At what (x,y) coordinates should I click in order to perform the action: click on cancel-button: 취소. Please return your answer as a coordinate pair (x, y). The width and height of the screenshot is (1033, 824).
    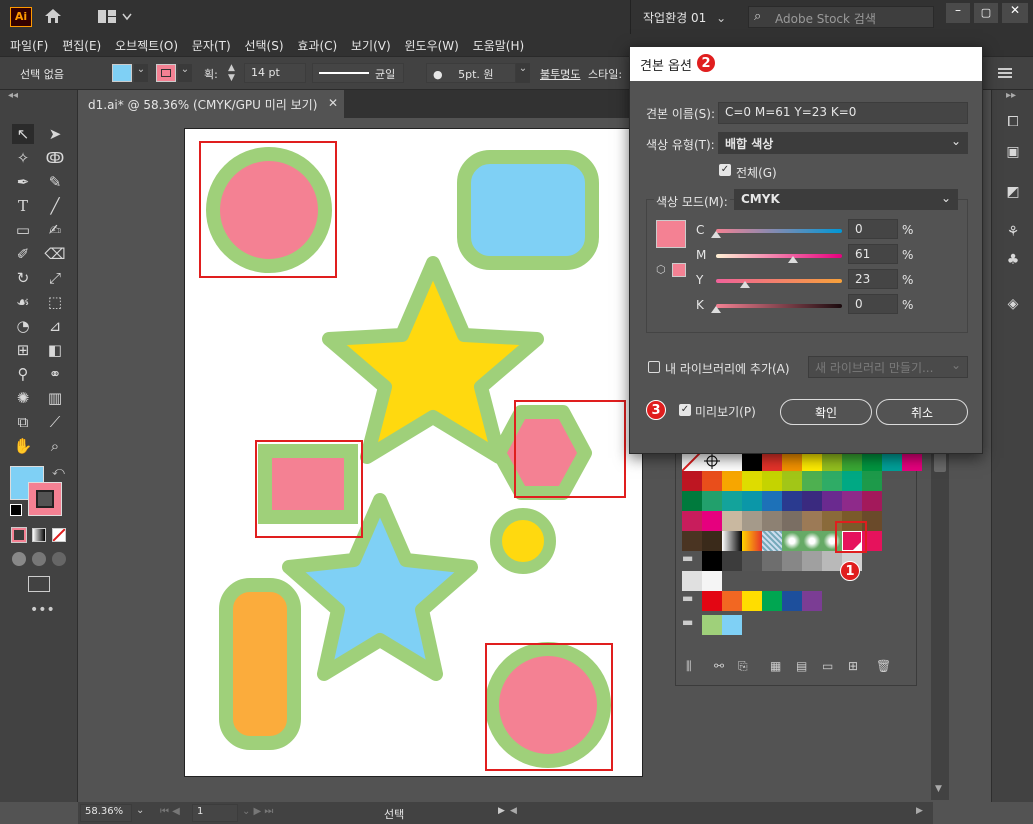
    Looking at the image, I should click on (922, 412).